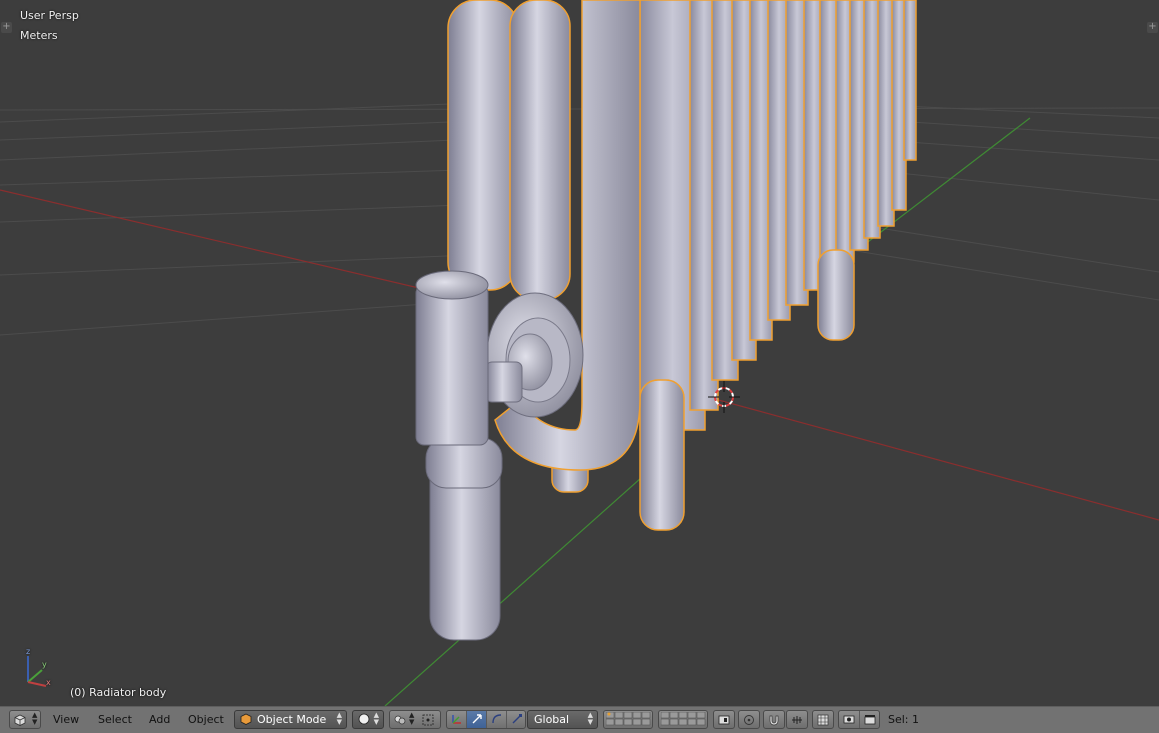 The image size is (1159, 733). Describe the element at coordinates (904, 719) in the screenshot. I see `selection-count: Sel: 1` at that location.